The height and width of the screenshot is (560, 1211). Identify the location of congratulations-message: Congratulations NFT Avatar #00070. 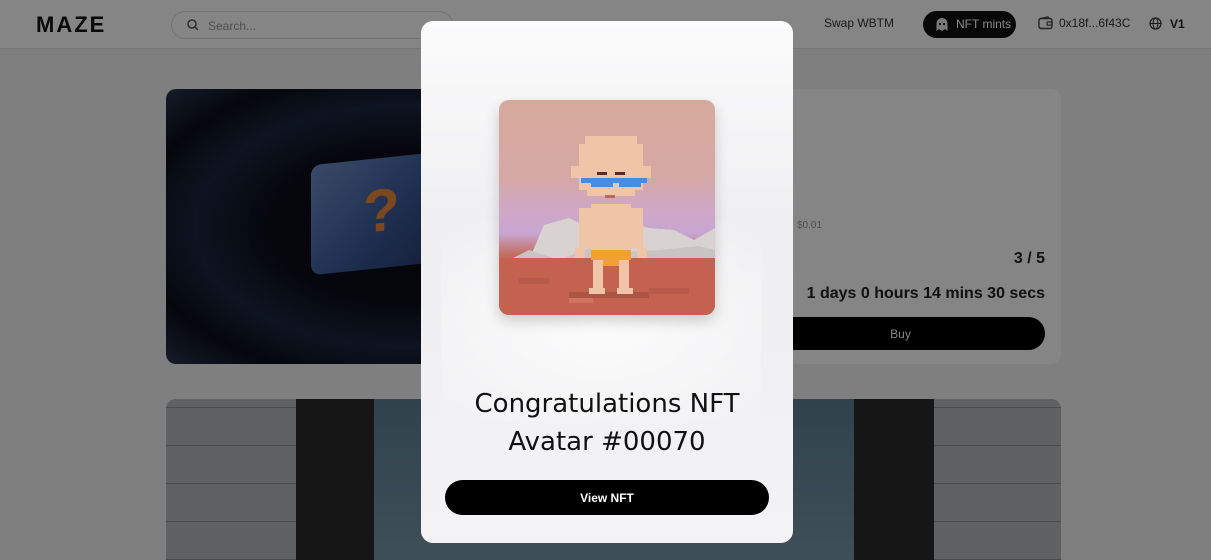
(607, 423).